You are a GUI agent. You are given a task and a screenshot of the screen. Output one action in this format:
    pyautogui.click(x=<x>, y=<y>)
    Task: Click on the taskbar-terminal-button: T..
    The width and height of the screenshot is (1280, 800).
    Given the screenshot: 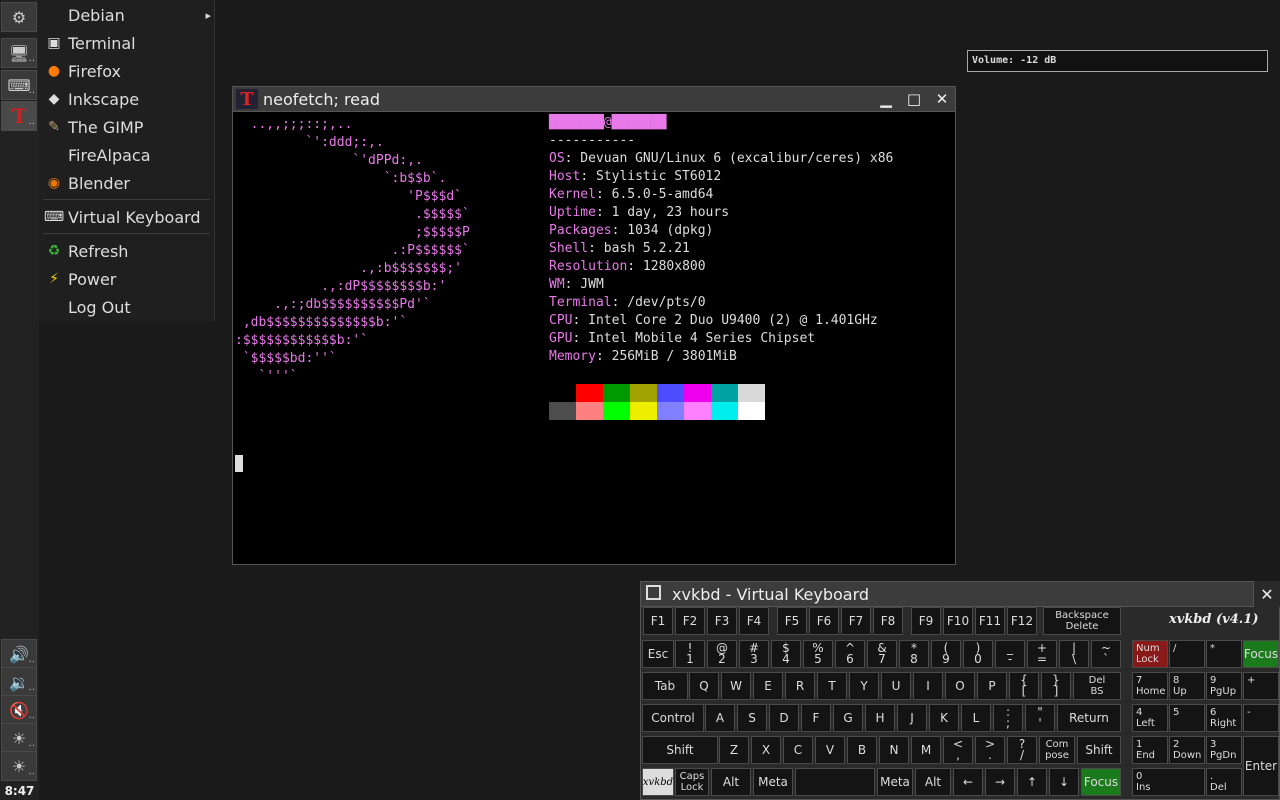 What is the action you would take?
    pyautogui.click(x=19, y=116)
    